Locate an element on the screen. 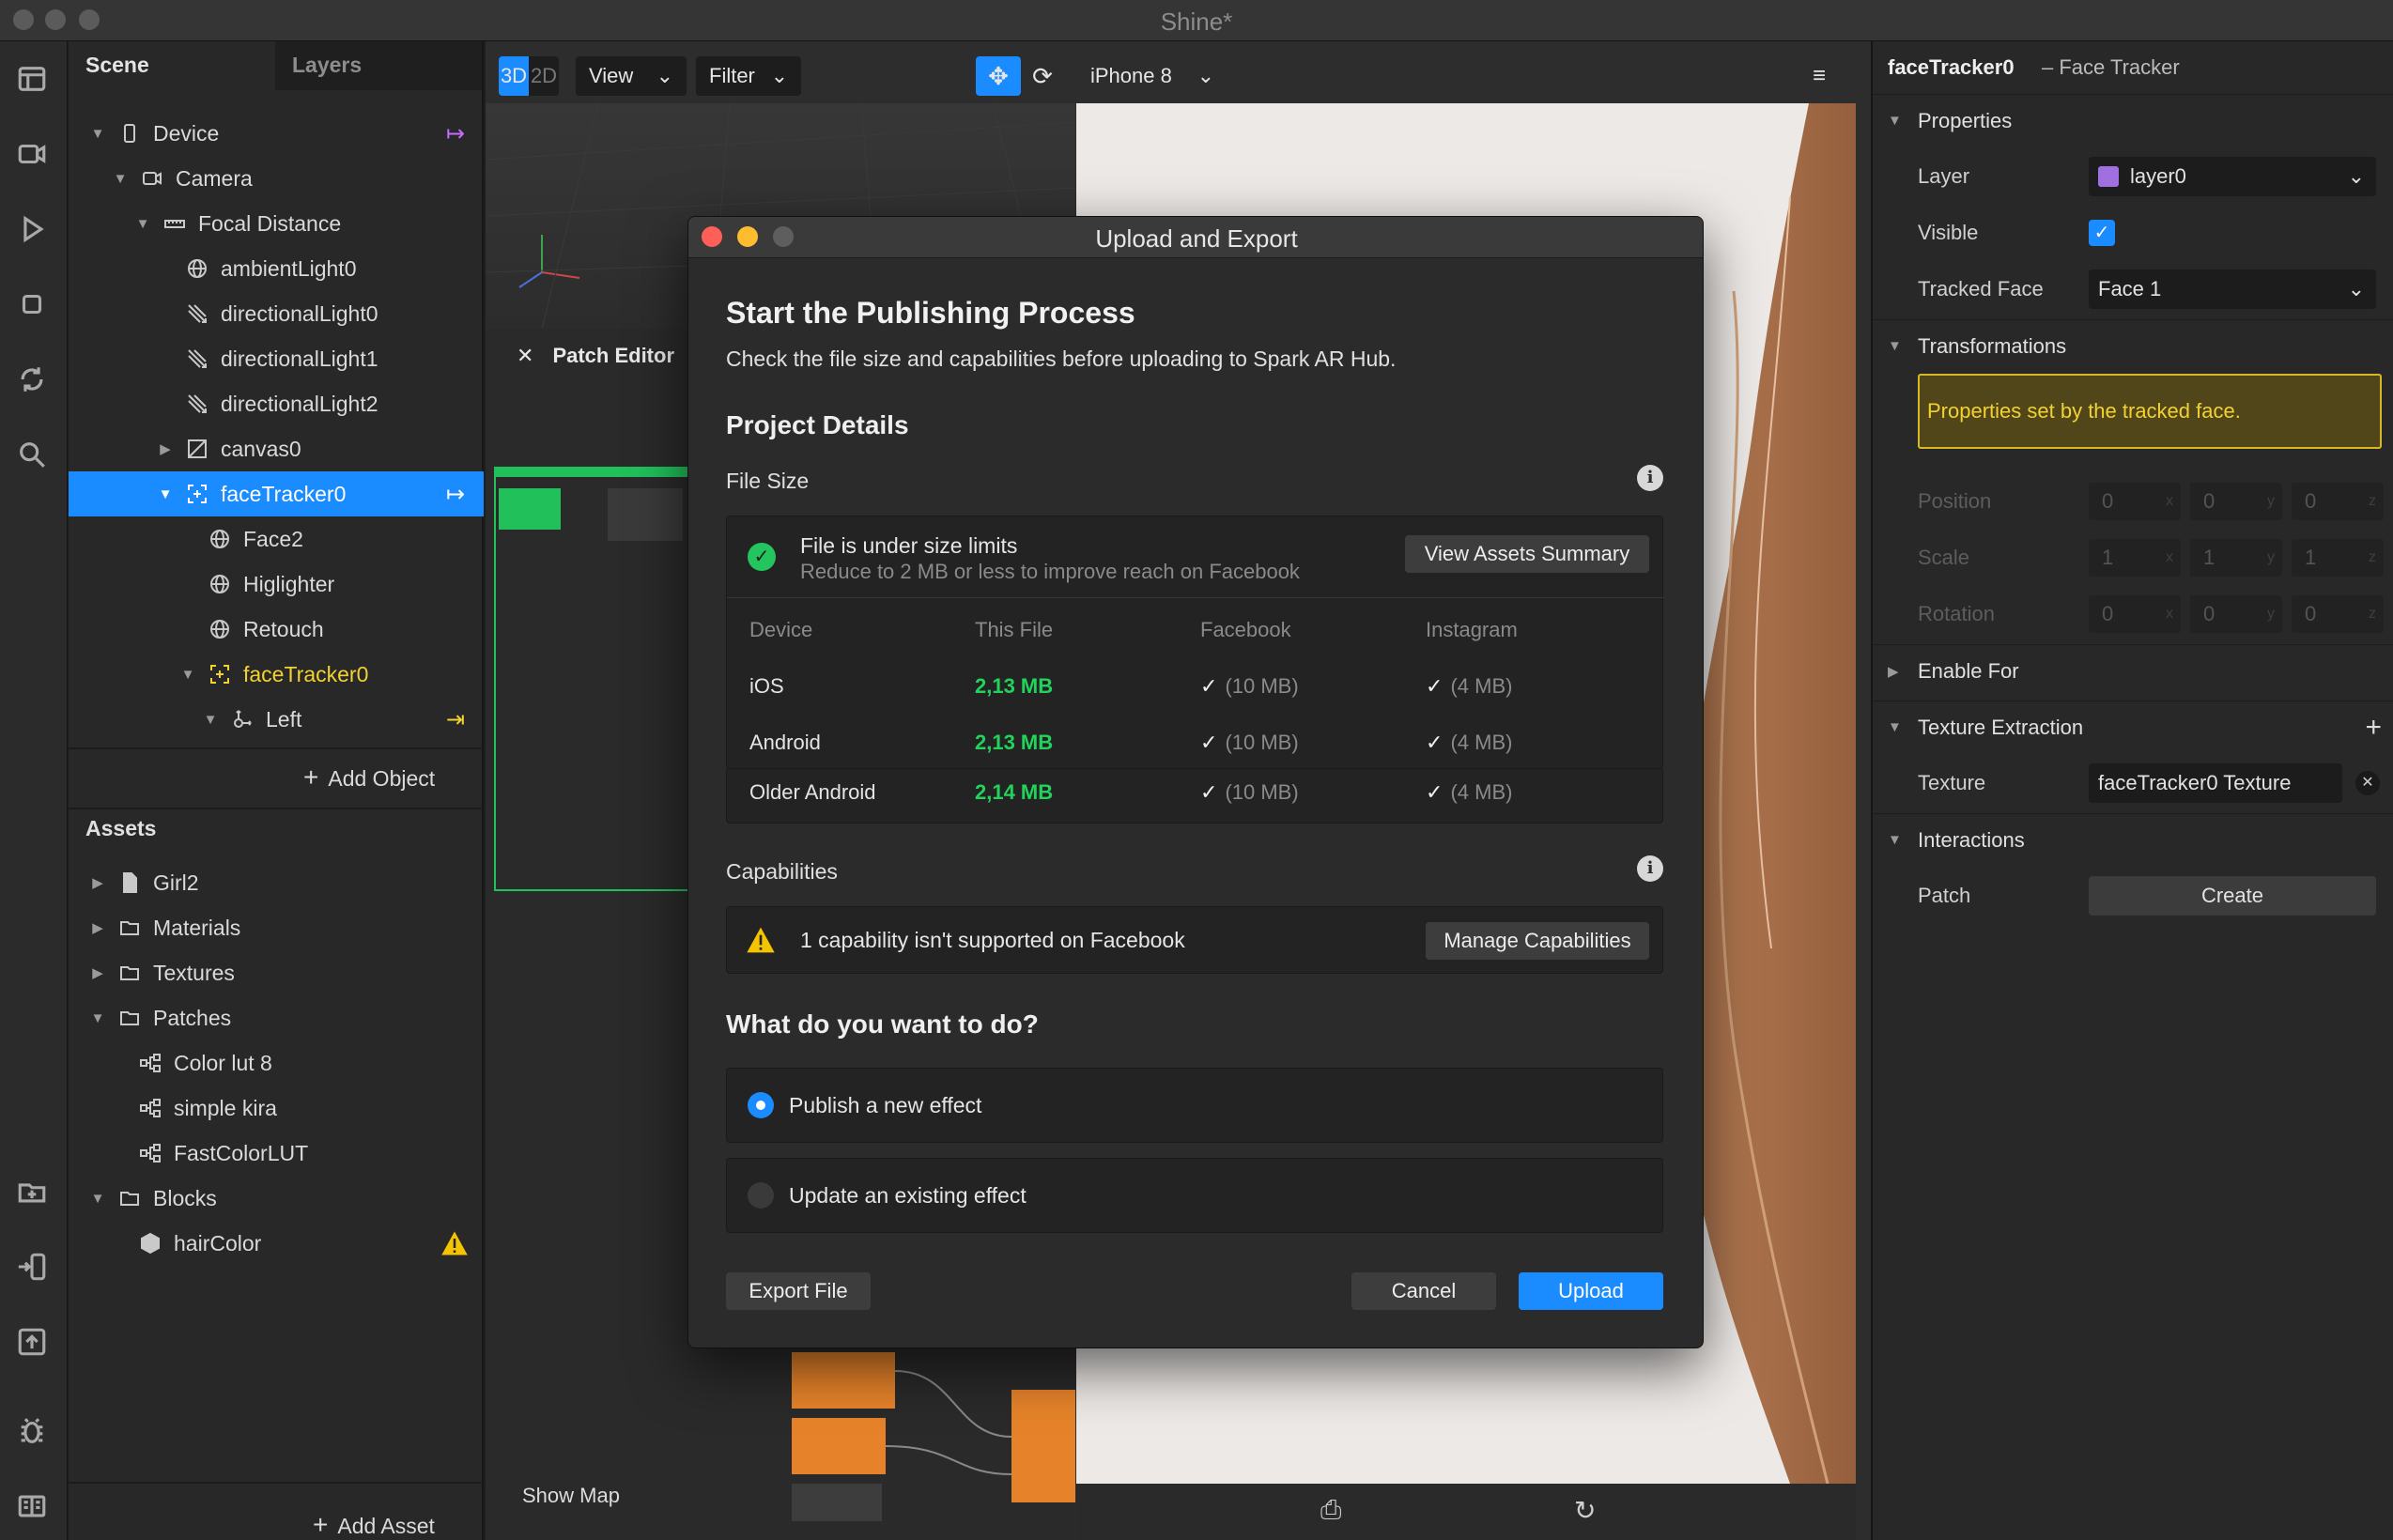  table-header-instagram: Instagram is located at coordinates (1472, 629).